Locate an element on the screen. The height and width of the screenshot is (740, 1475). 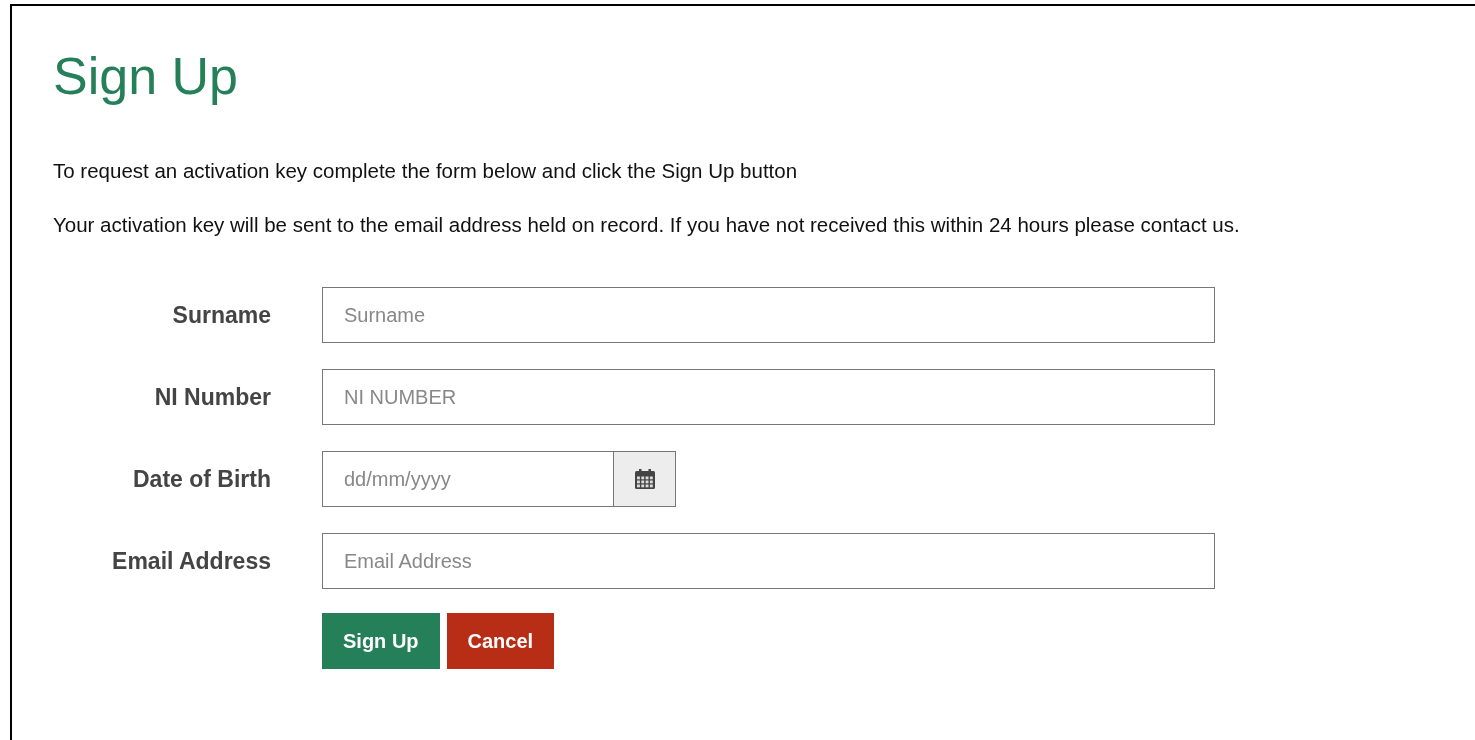
calendar-icon is located at coordinates (644, 479).